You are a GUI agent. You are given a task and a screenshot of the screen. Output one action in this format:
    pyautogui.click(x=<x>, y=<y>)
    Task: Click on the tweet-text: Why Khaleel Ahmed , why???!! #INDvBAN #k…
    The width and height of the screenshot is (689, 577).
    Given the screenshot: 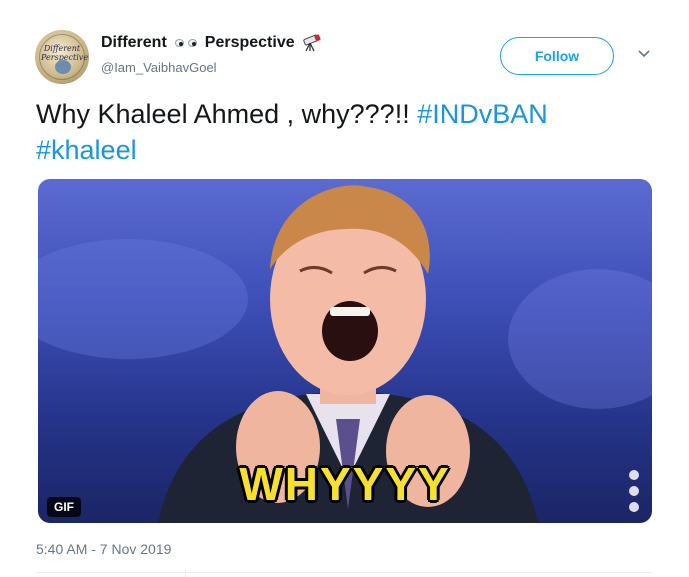 What is the action you would take?
    pyautogui.click(x=351, y=132)
    